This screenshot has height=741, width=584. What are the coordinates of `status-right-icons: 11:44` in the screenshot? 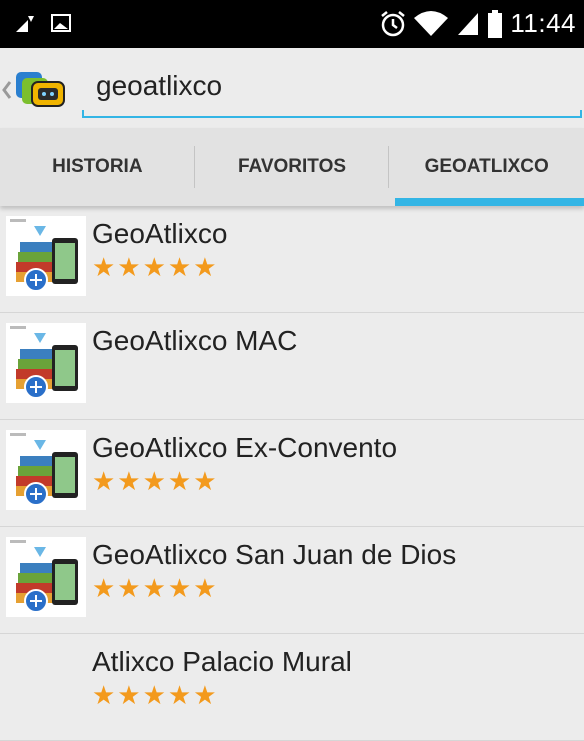 It's located at (478, 23).